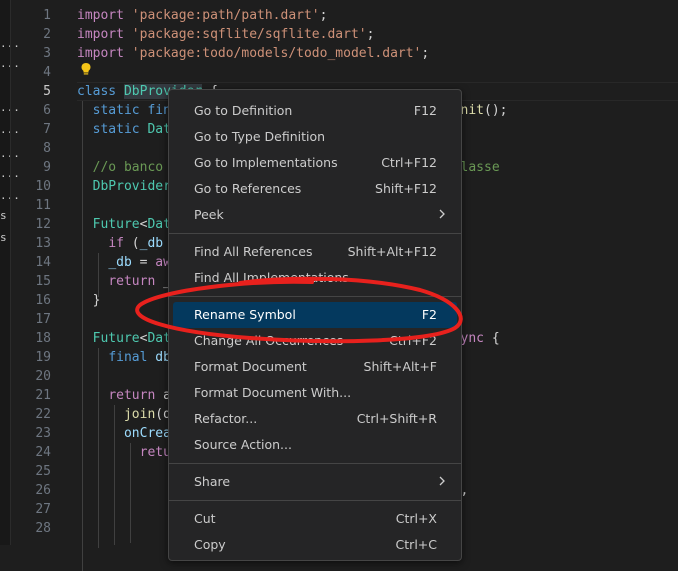 The image size is (678, 571). I want to click on menu-item-shortcut: Shift+F12, so click(406, 188).